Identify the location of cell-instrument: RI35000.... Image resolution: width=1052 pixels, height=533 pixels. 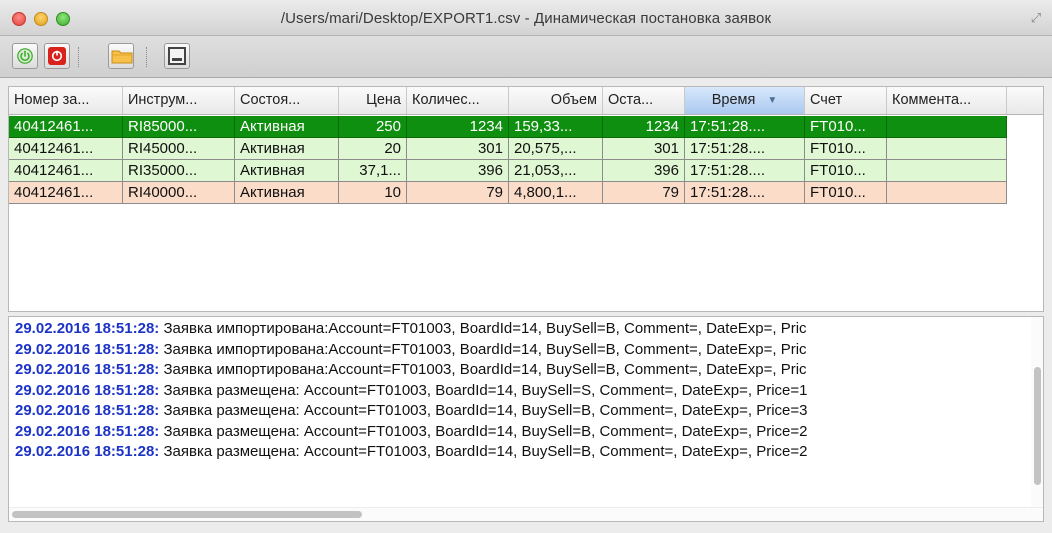
(179, 171).